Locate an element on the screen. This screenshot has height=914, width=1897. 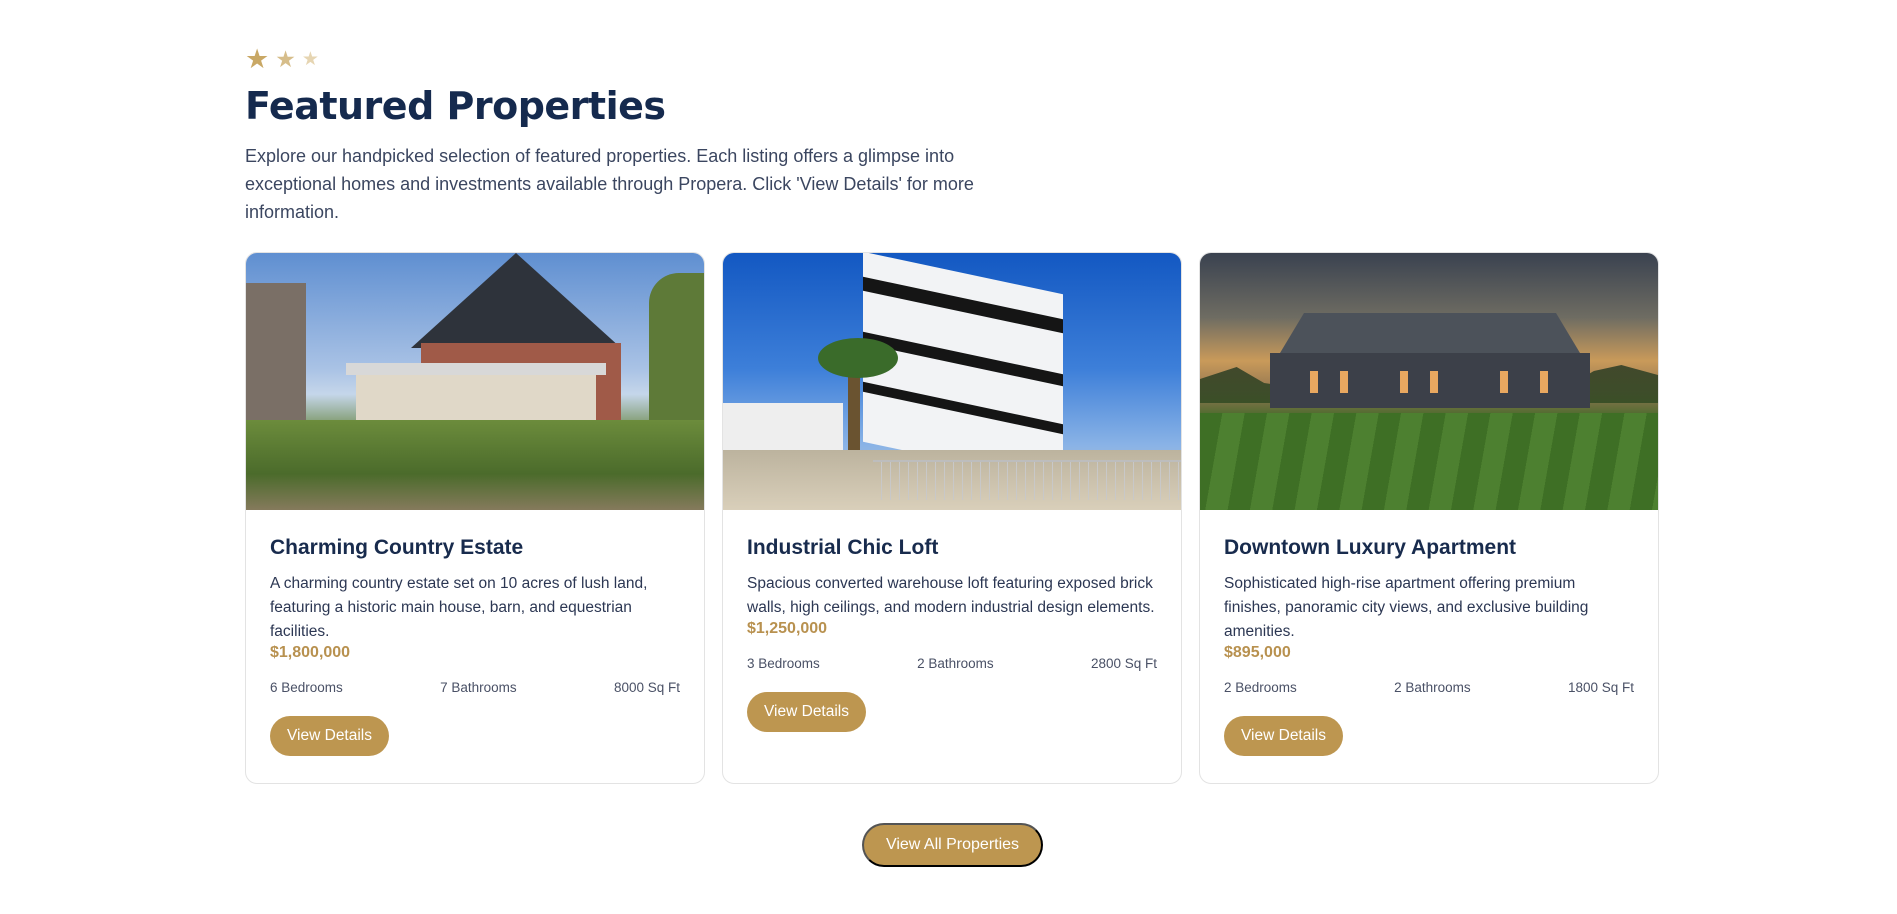
bathrooms-count: 7 Bathrooms is located at coordinates (478, 687).